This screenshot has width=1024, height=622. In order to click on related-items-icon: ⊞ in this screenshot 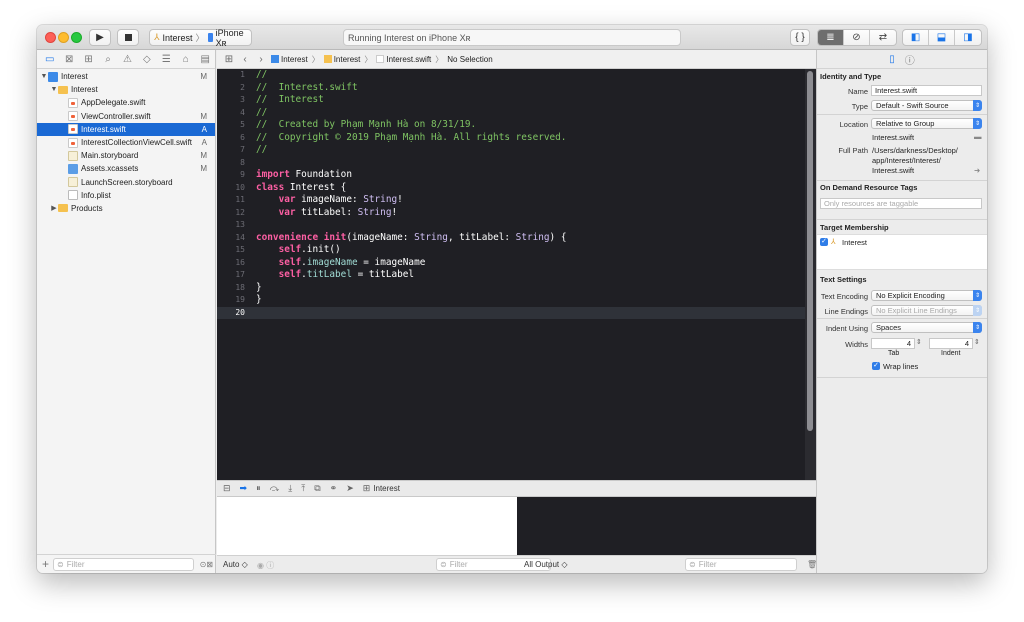, I will do `click(229, 59)`.